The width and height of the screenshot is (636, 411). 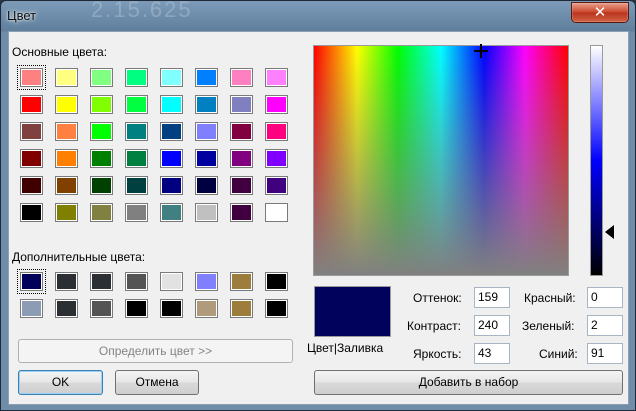 I want to click on luminosity-input: 43, so click(x=492, y=353).